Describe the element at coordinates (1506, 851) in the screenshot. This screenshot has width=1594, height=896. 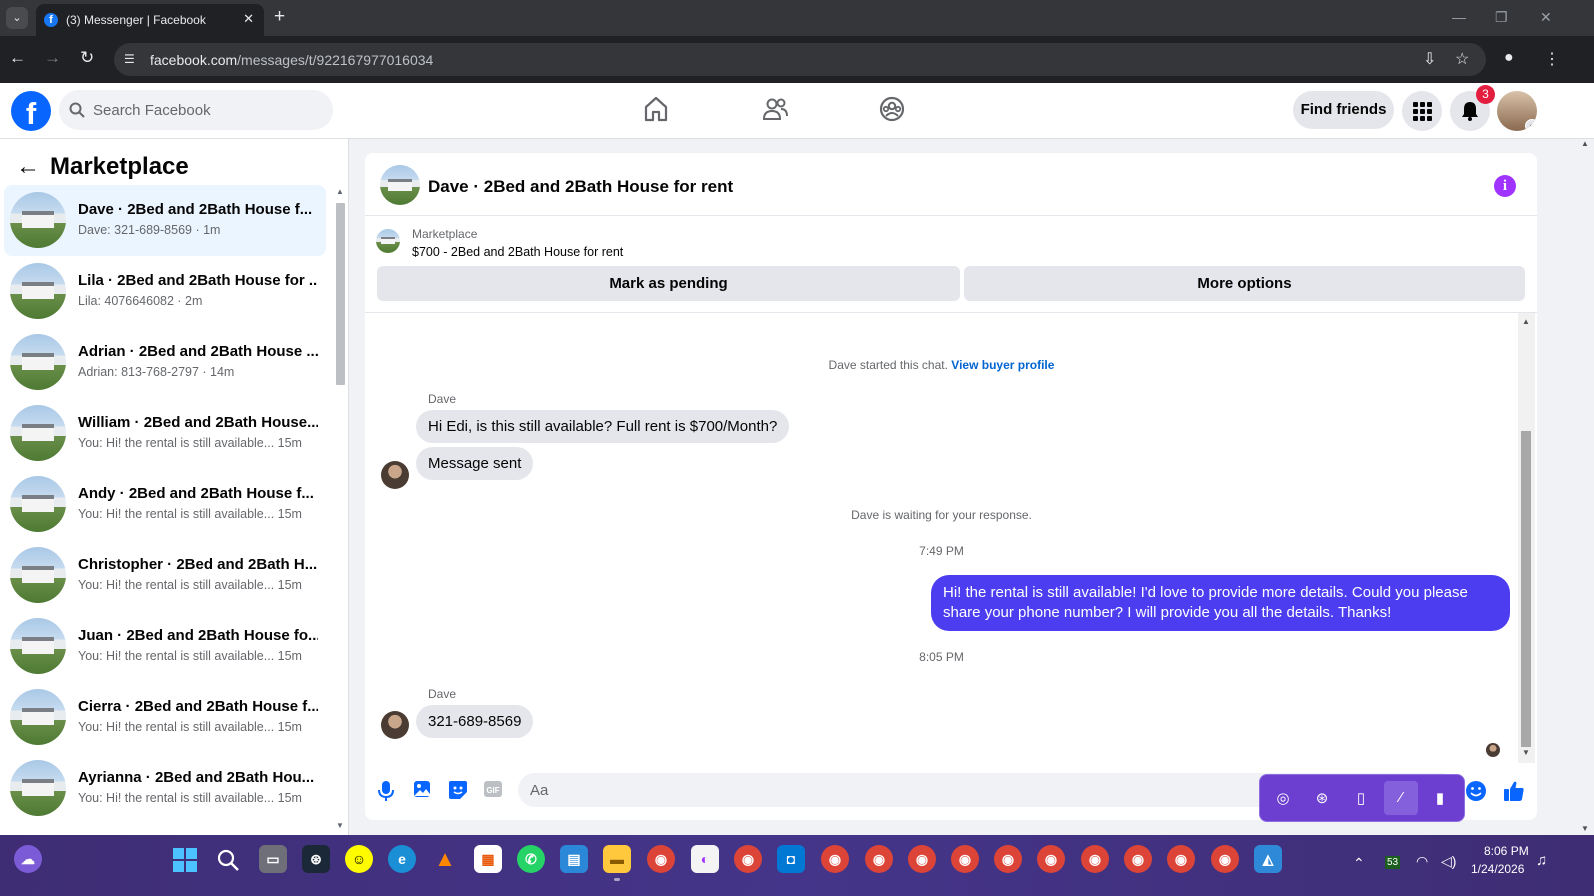
I see `clock-time: 8:06 PM` at that location.